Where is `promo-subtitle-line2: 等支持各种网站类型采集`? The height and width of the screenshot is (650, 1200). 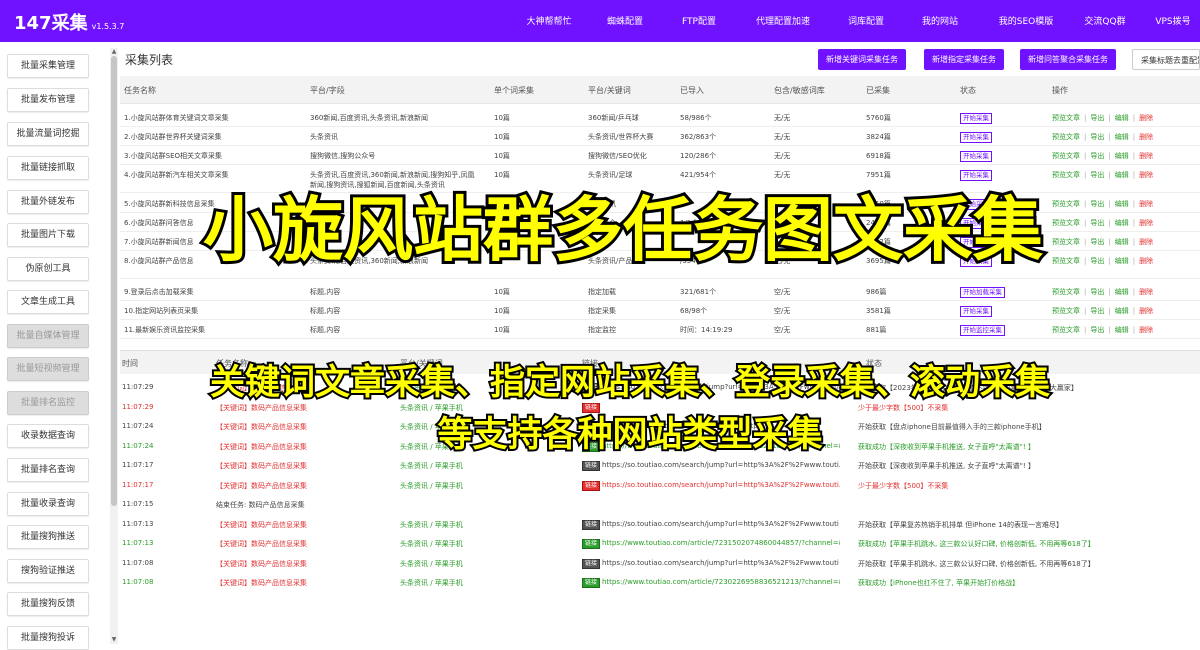 promo-subtitle-line2: 等支持各种网站类型采集 is located at coordinates (629, 435).